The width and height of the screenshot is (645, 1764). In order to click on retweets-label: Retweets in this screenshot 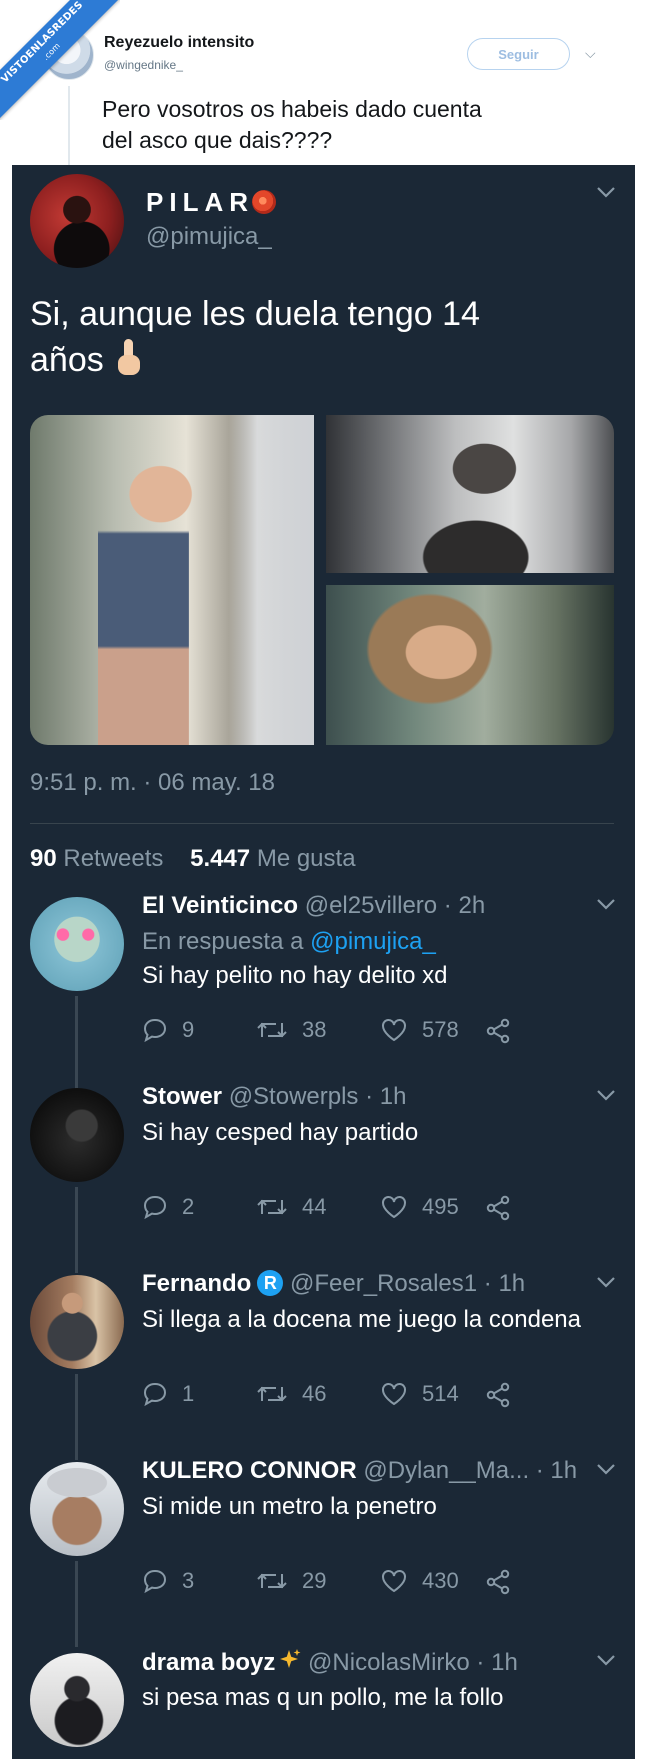, I will do `click(113, 858)`.